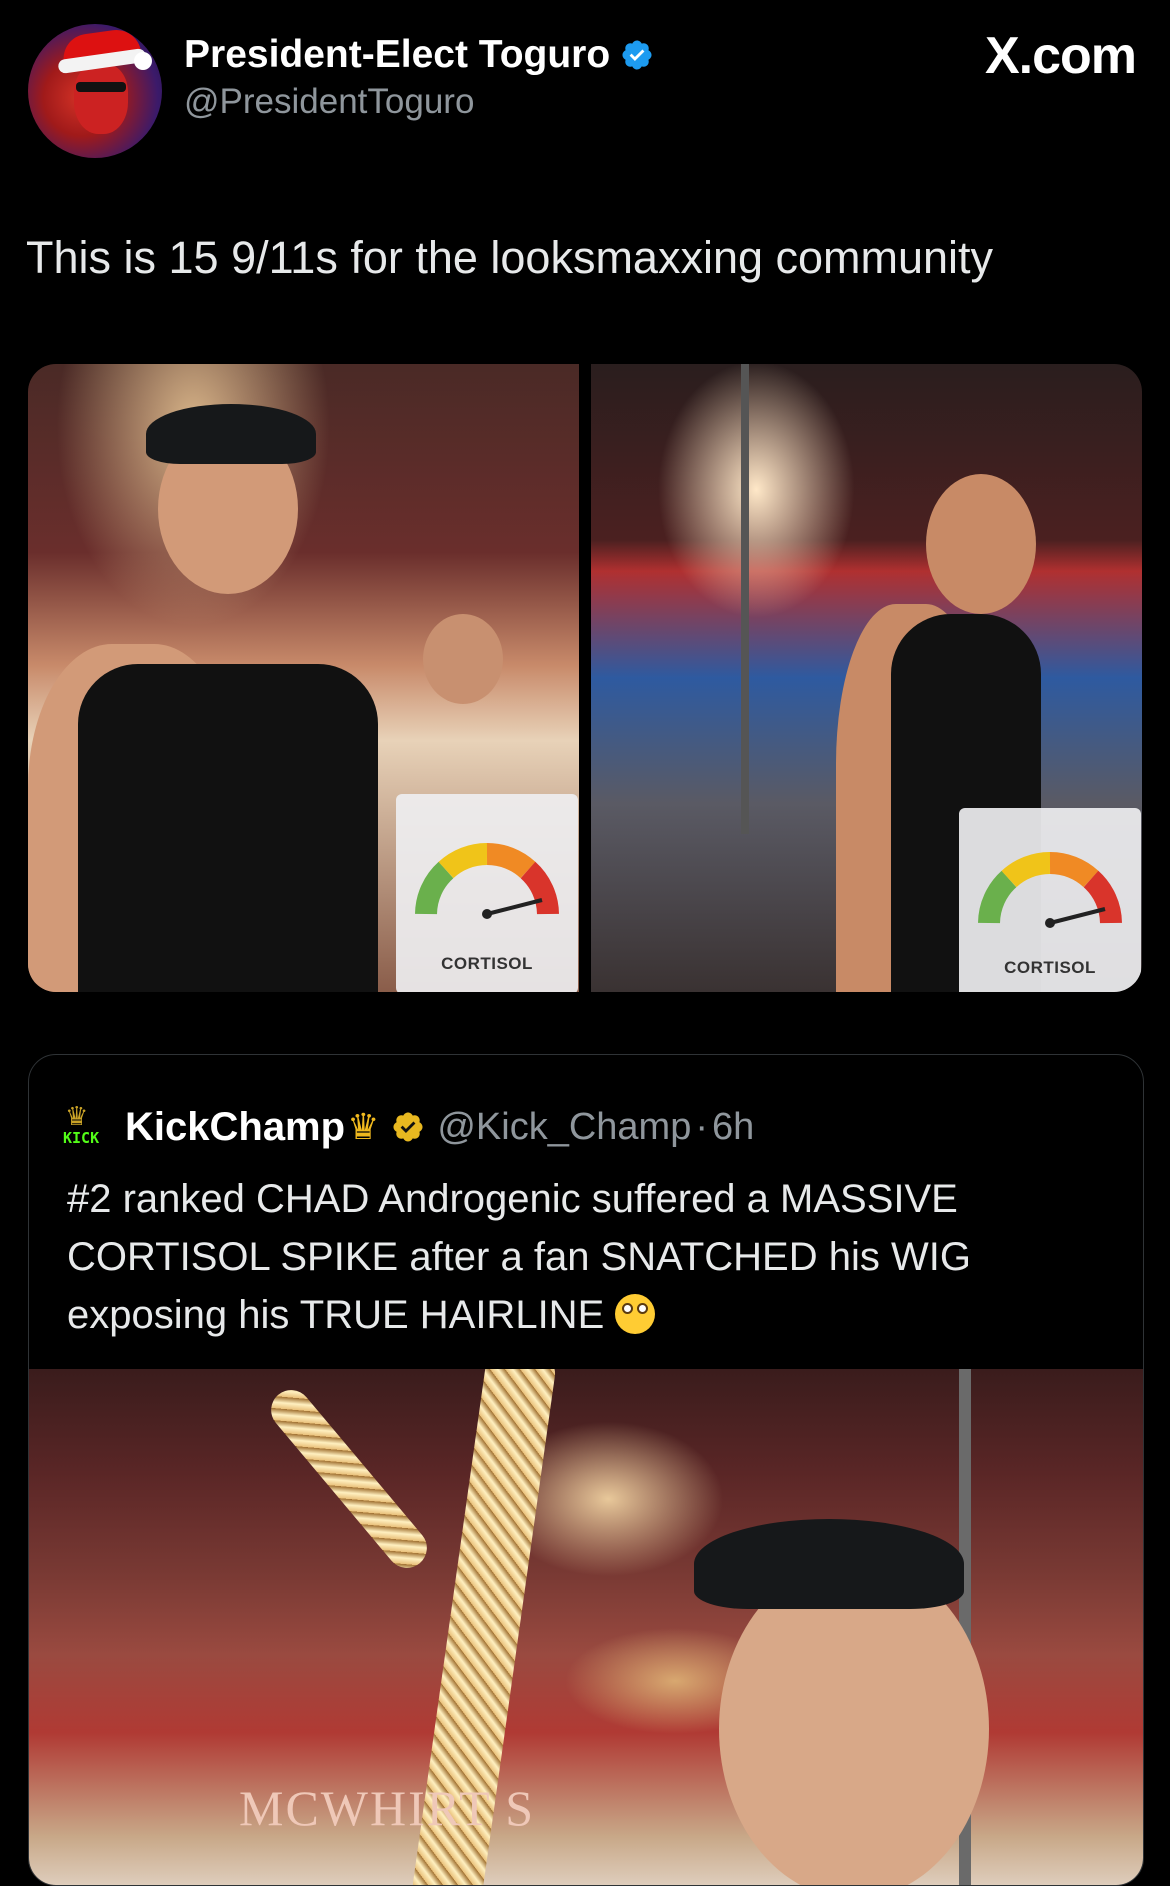  What do you see at coordinates (101, 99) in the screenshot?
I see `avatar-face` at bounding box center [101, 99].